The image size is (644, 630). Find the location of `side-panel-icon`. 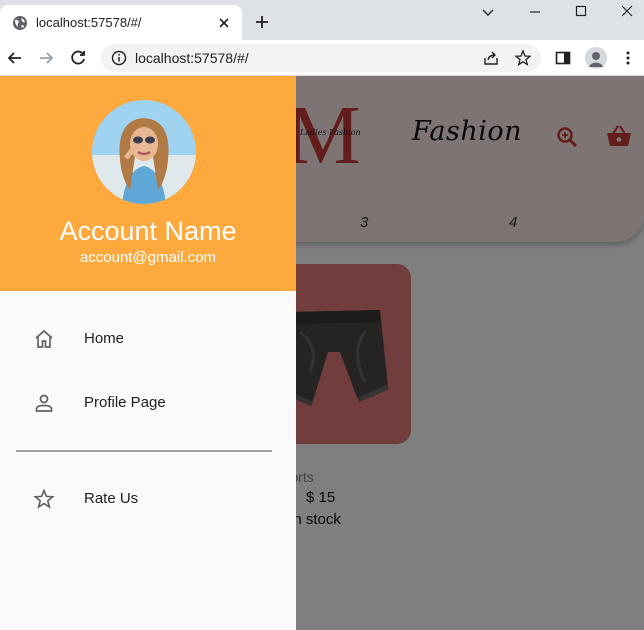

side-panel-icon is located at coordinates (563, 58).